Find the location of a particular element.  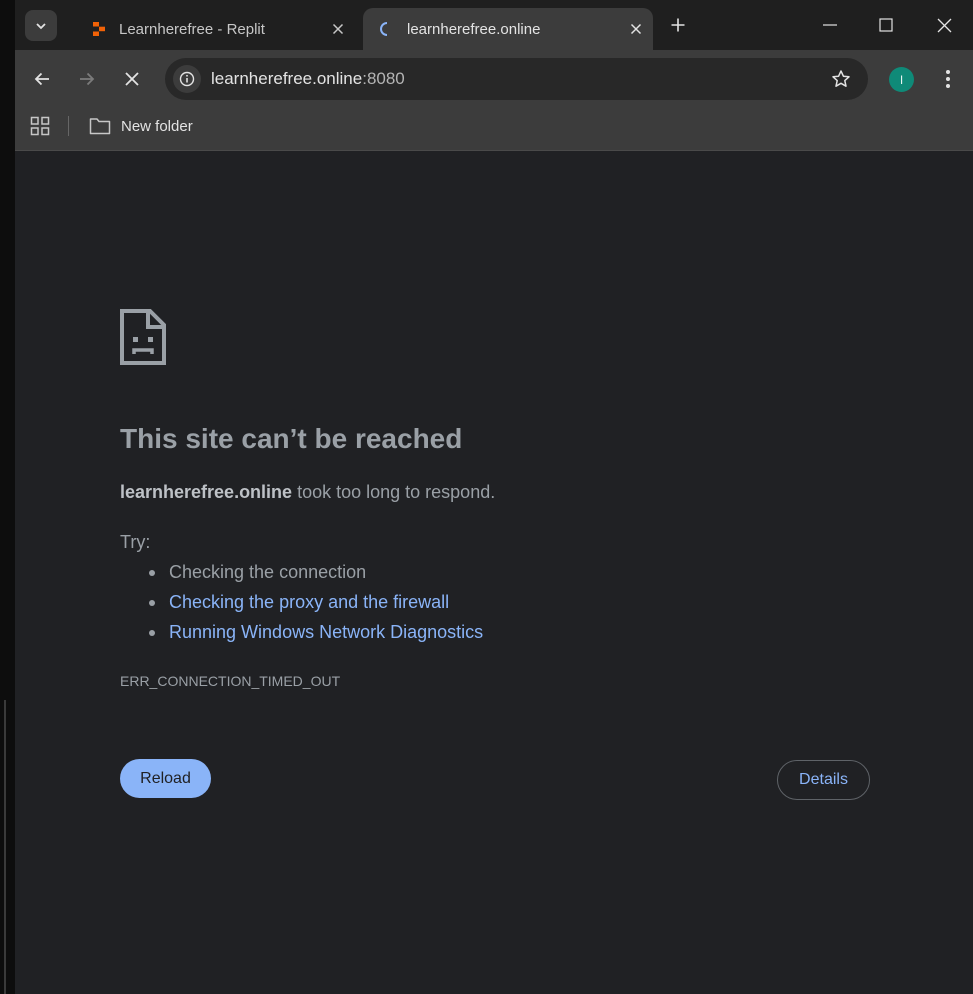

chevron-down-icon is located at coordinates (41, 25).